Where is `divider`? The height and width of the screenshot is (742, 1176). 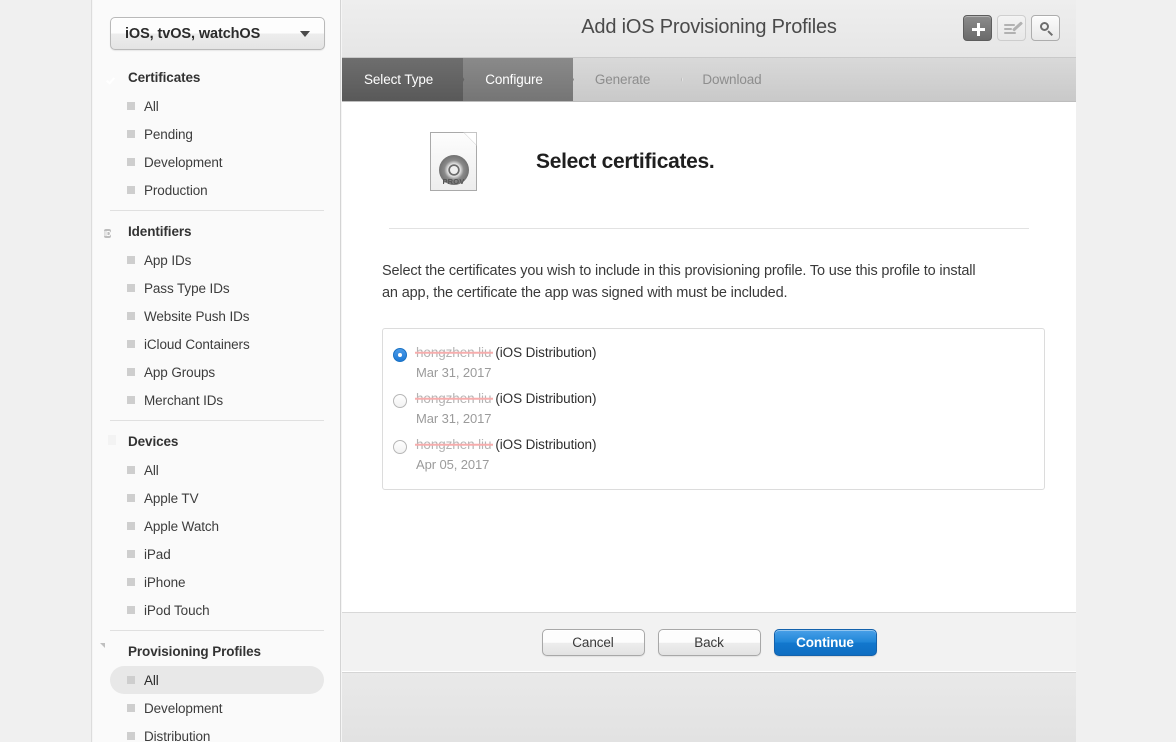 divider is located at coordinates (709, 228).